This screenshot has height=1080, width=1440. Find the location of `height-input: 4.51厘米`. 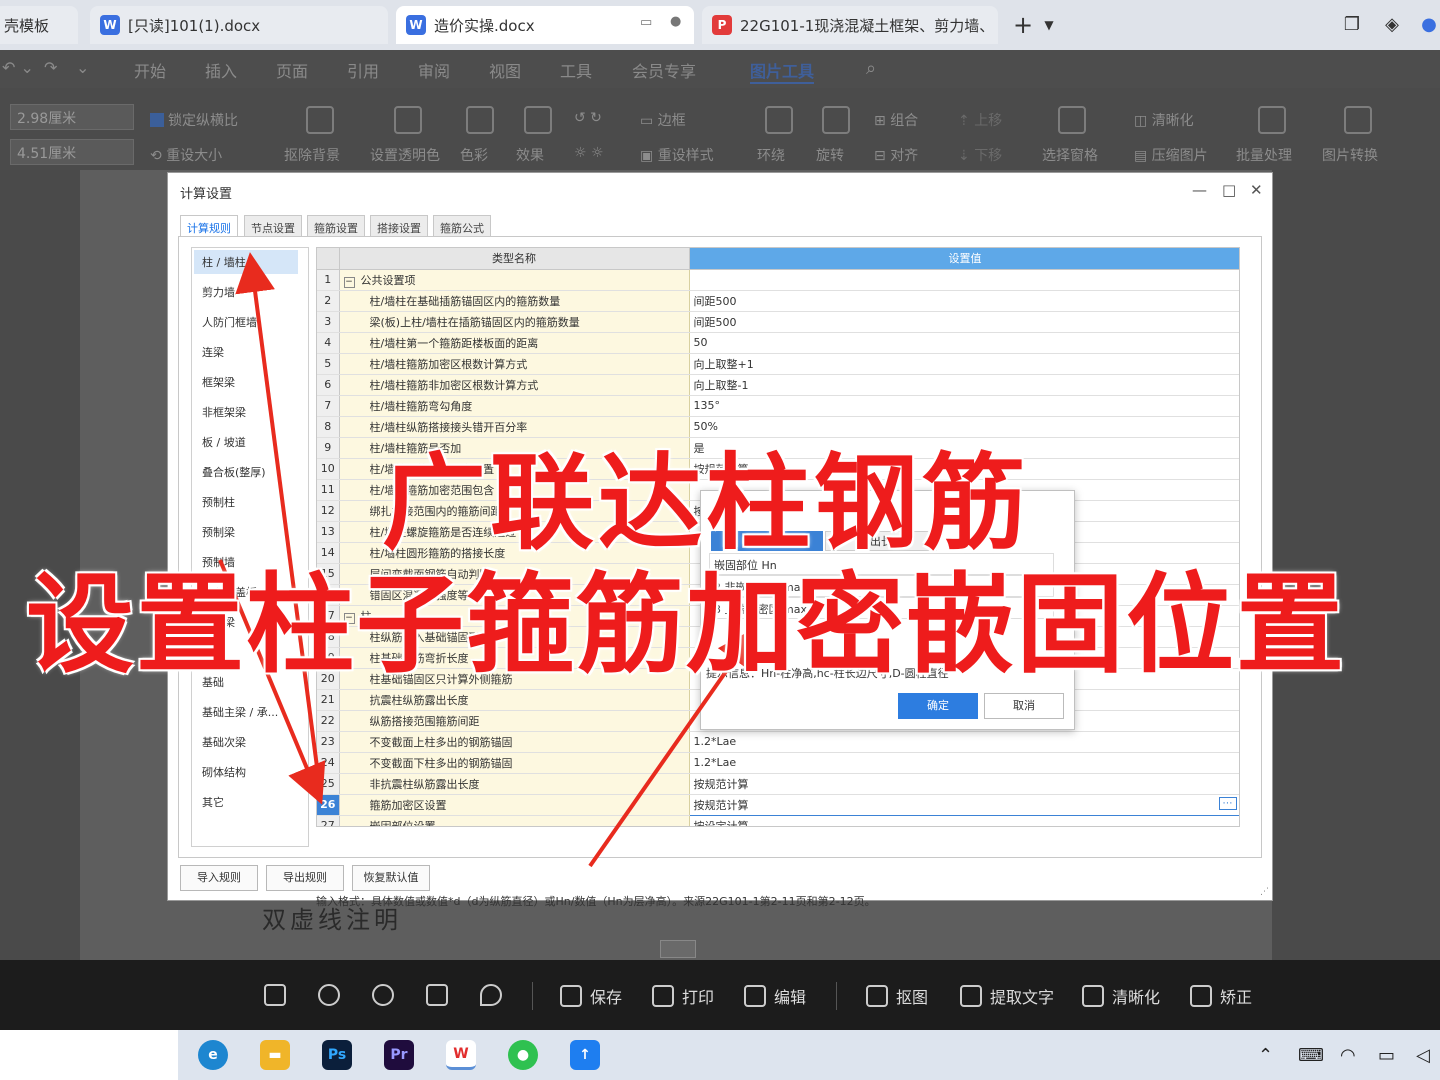

height-input: 4.51厘米 is located at coordinates (72, 152).